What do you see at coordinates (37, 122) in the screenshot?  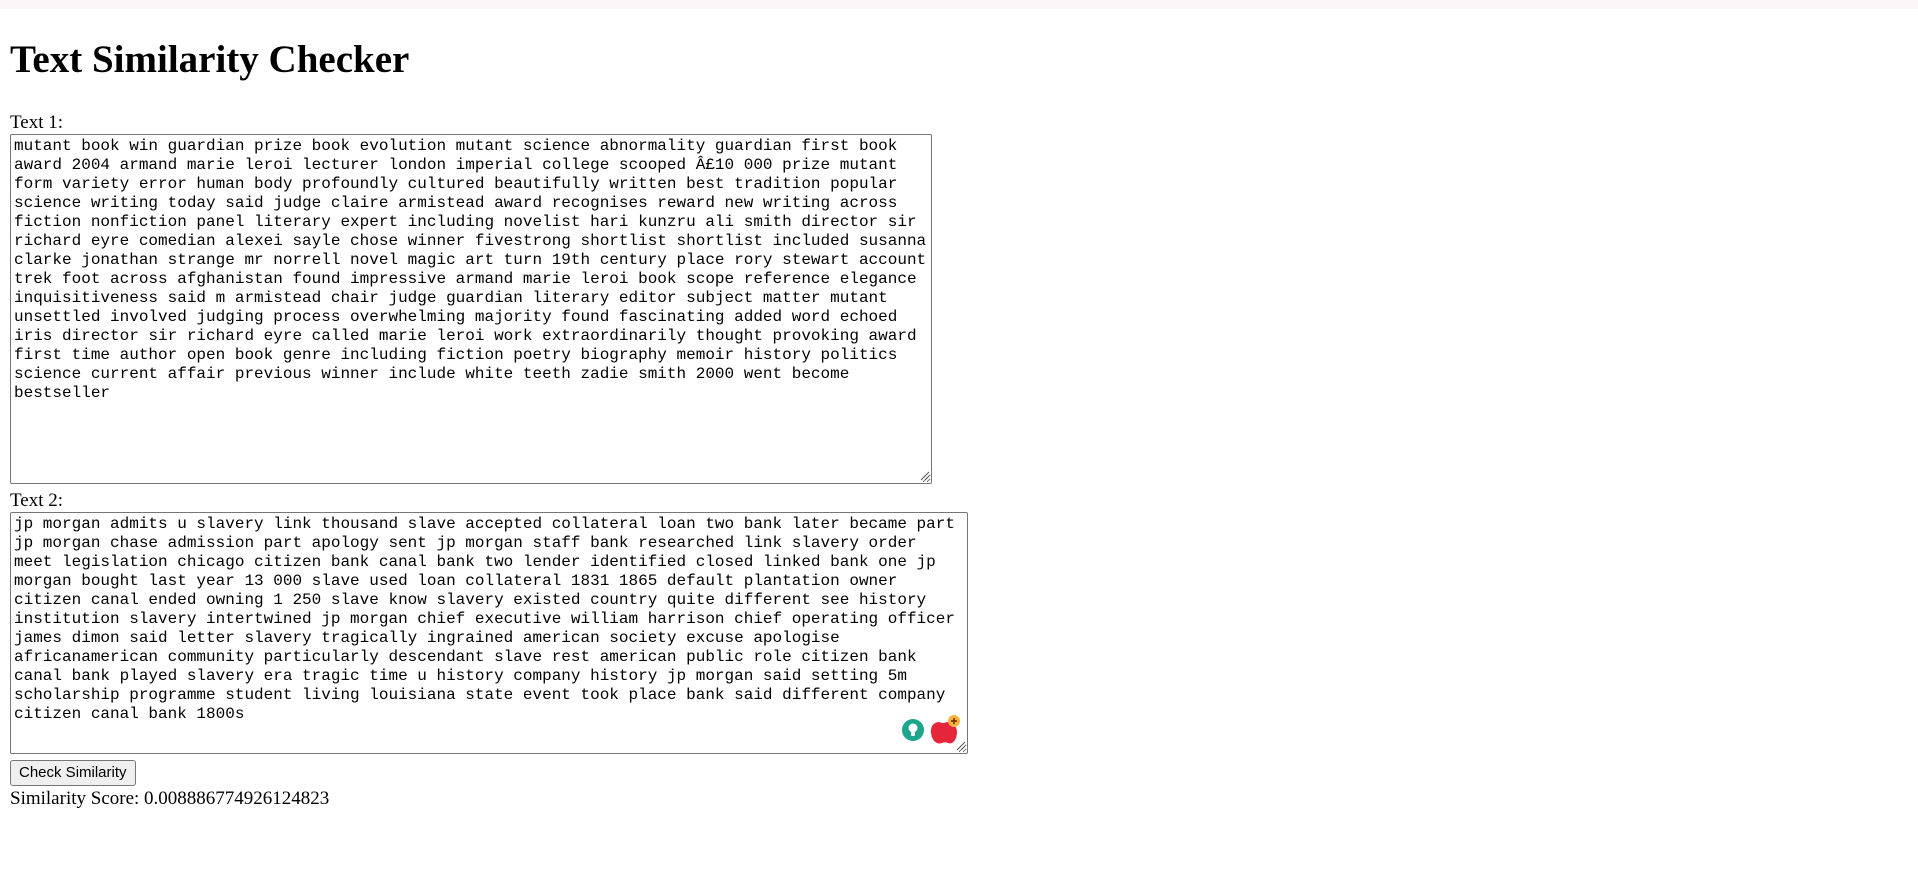 I see `text1-label: Text 1:` at bounding box center [37, 122].